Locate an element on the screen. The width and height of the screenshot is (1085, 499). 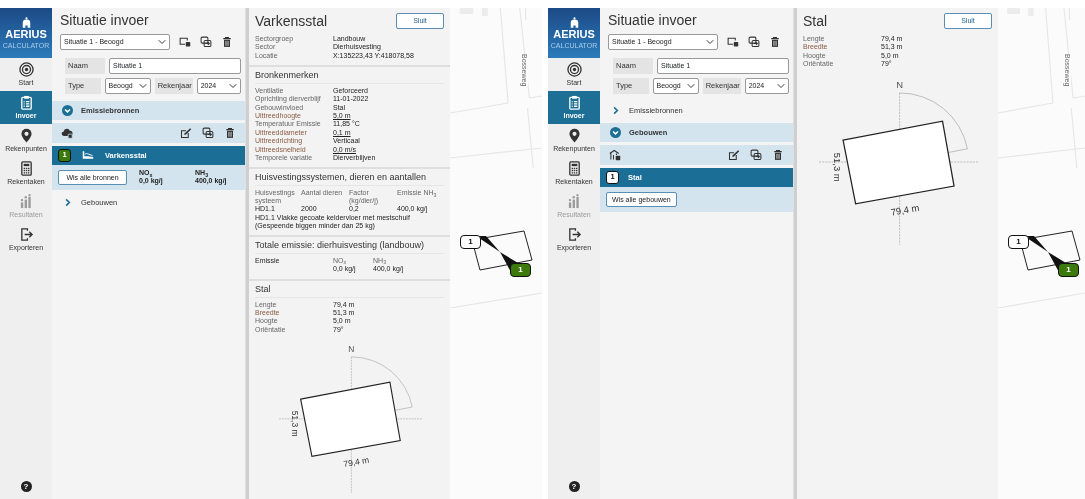
building-add-icon is located at coordinates (615, 154).